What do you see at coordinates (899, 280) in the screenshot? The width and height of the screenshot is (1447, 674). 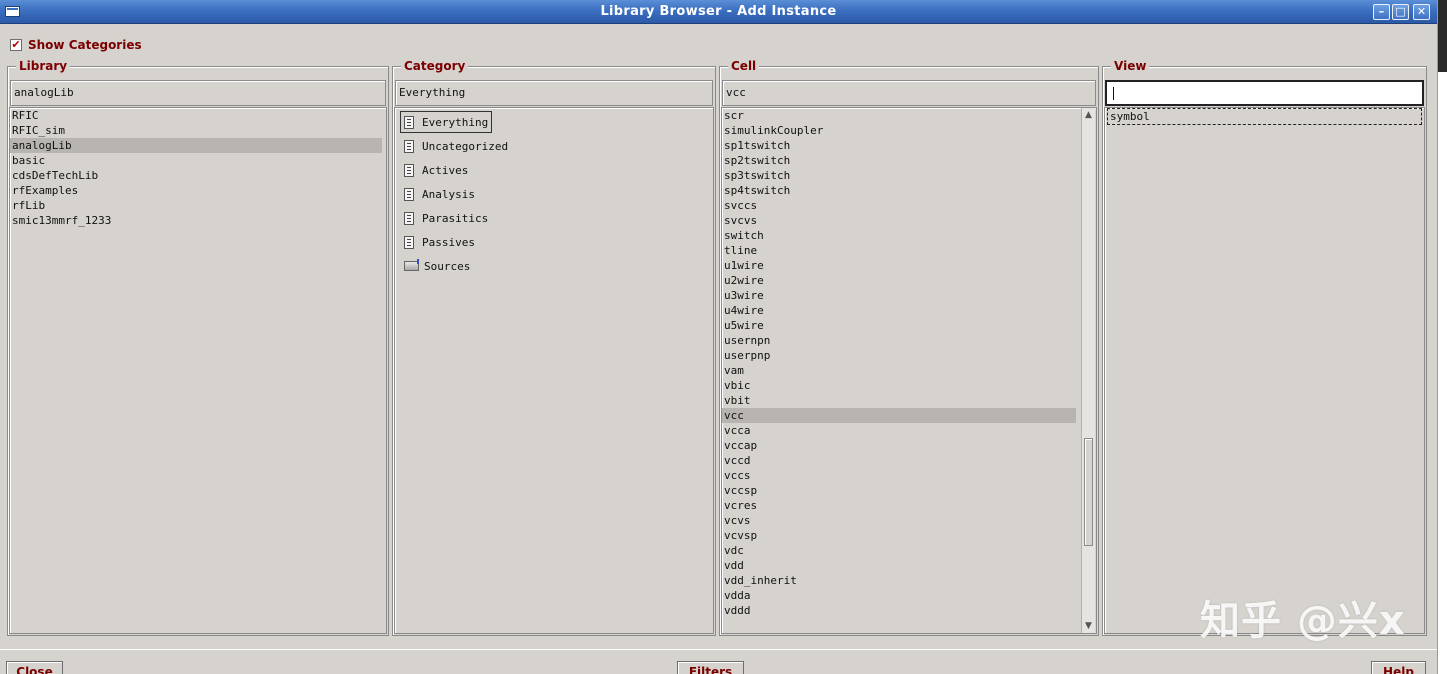 I see `list-item: u2wire` at bounding box center [899, 280].